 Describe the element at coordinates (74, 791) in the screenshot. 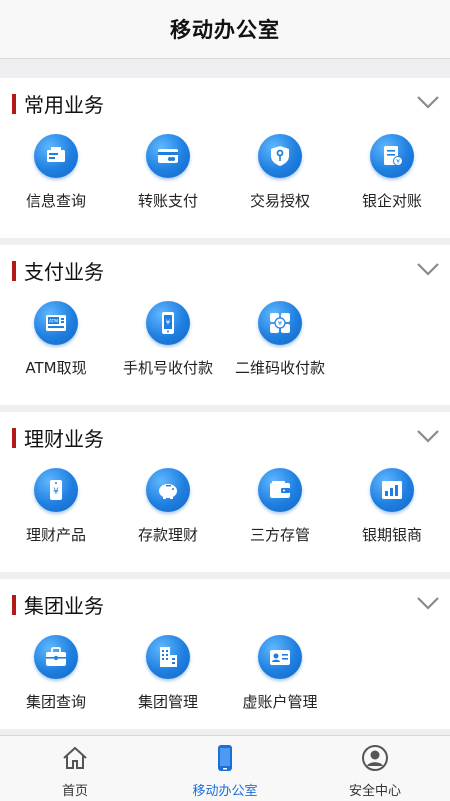

I see `tab-label: 首页` at that location.